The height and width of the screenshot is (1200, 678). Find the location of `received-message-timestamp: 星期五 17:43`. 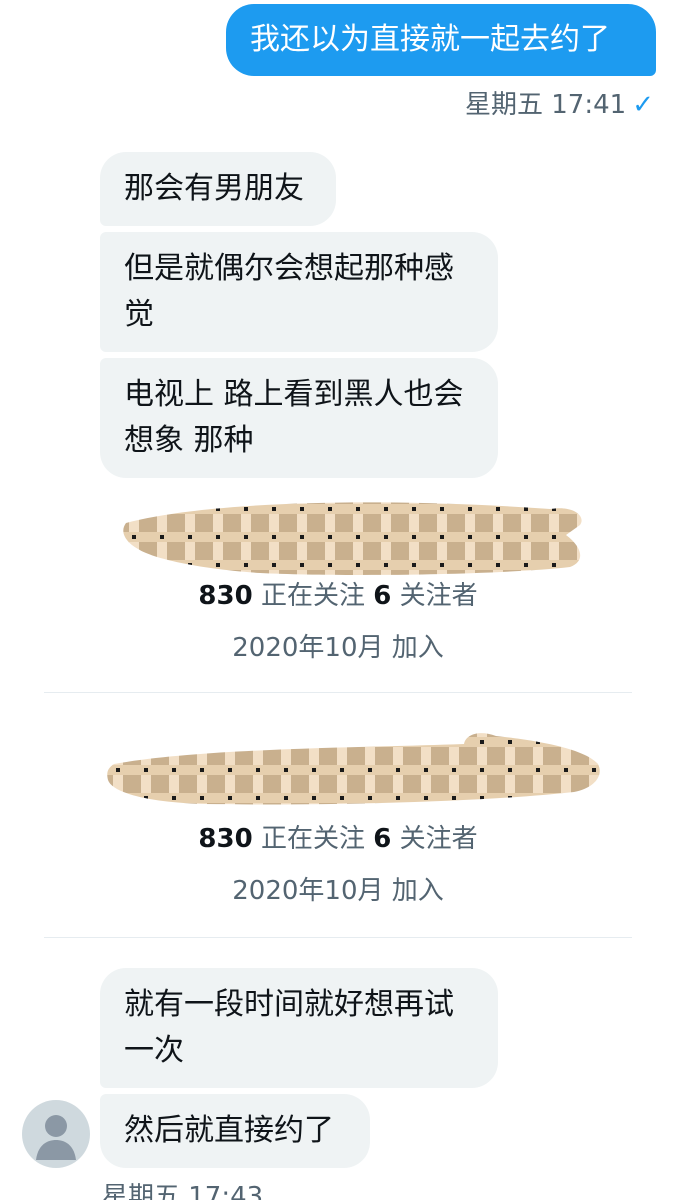

received-message-timestamp: 星期五 17:43 is located at coordinates (183, 1191).